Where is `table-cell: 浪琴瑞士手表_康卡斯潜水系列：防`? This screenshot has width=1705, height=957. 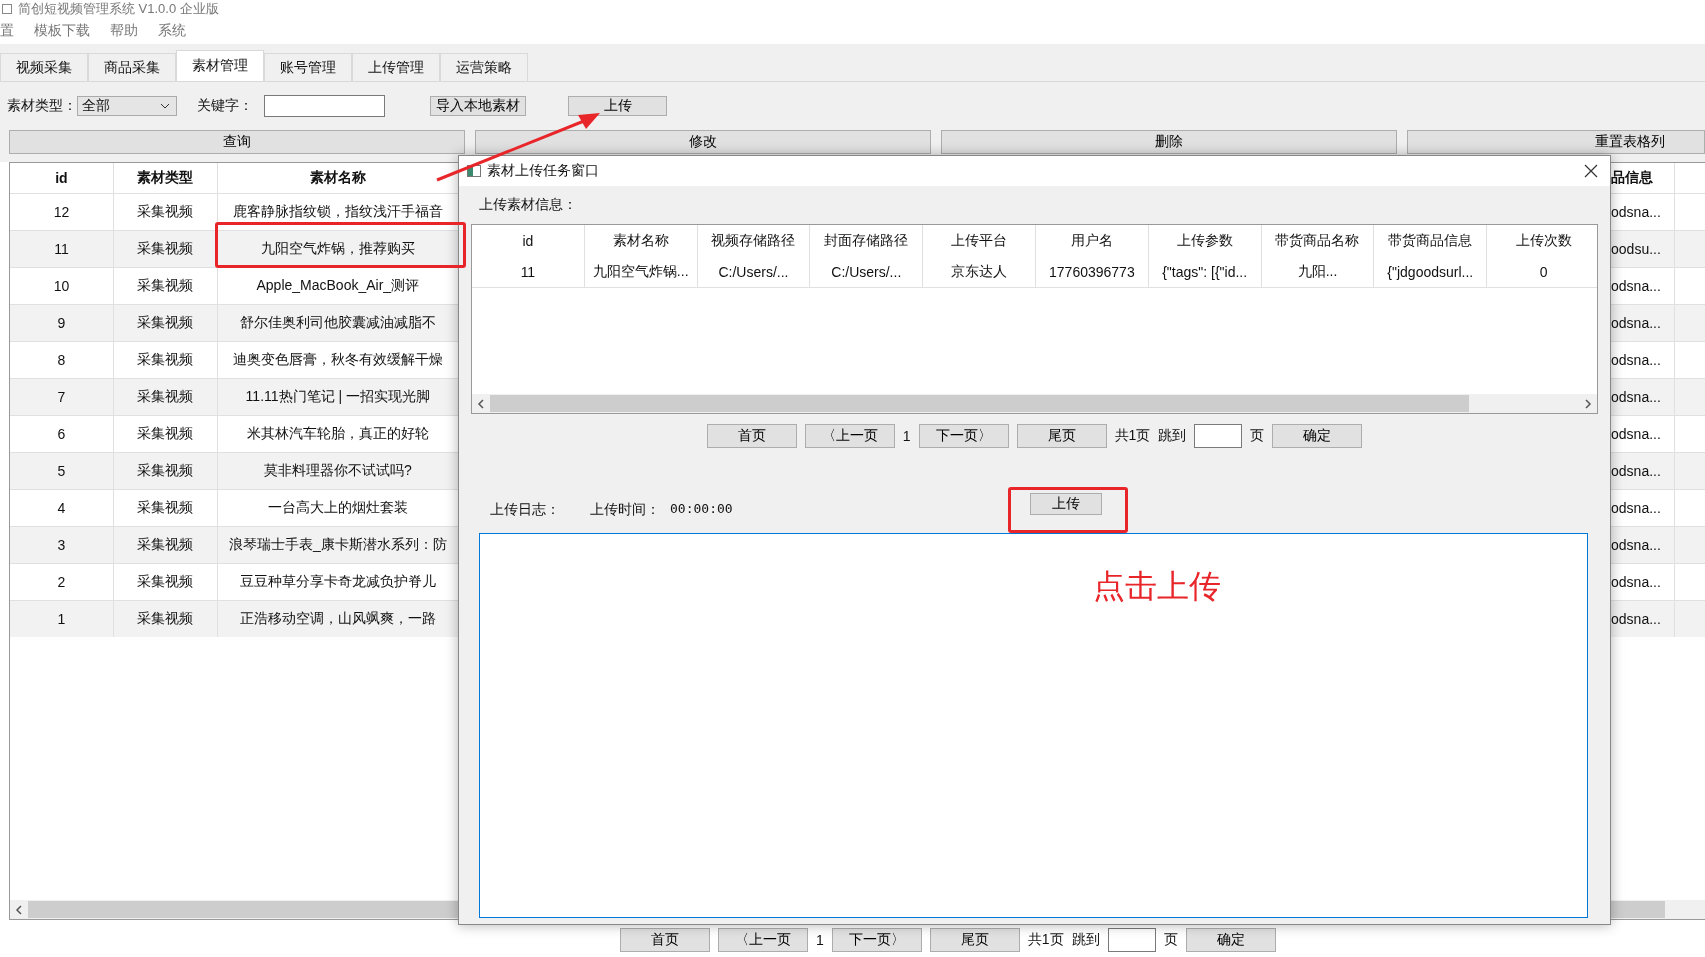 table-cell: 浪琴瑞士手表_康卡斯潜水系列：防 is located at coordinates (337, 545).